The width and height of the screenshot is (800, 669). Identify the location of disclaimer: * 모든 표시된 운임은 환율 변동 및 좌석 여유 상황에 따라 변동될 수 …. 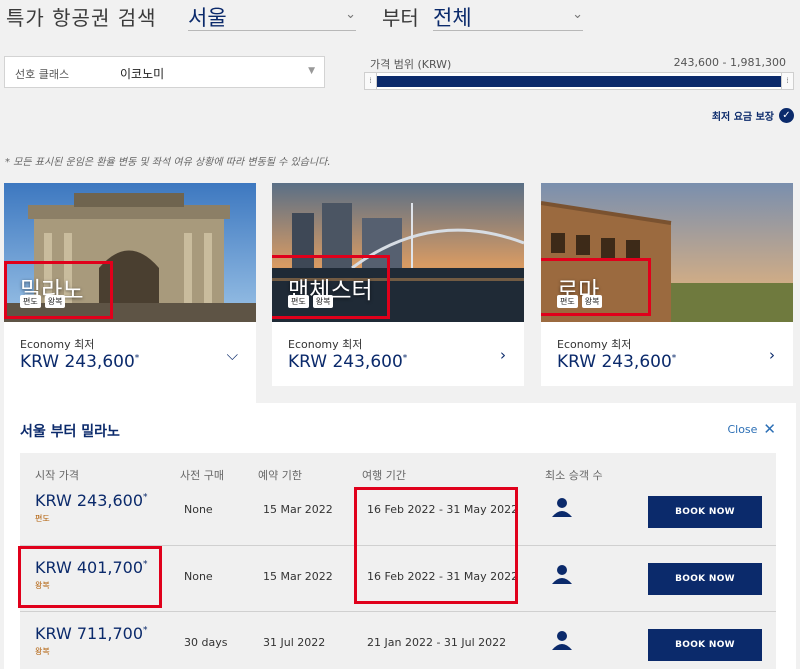
(168, 162).